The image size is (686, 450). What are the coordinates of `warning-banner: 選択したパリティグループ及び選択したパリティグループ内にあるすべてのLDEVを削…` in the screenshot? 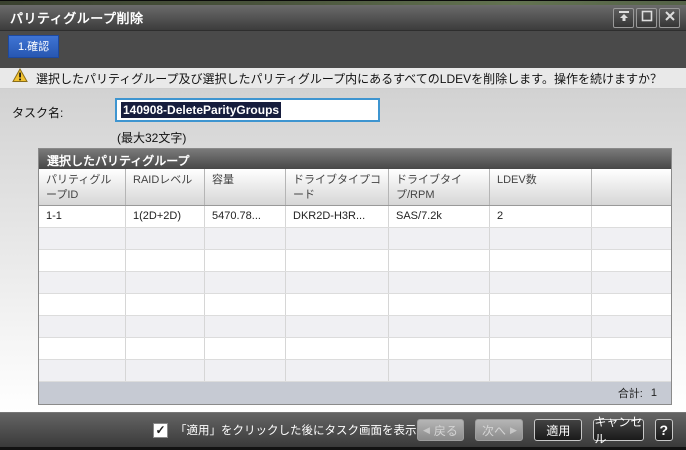 It's located at (343, 78).